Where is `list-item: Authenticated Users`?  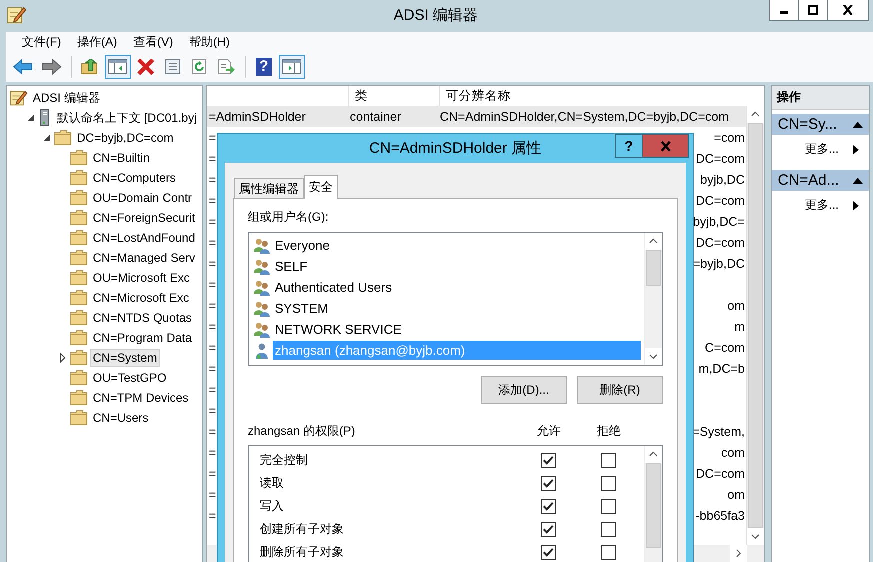
list-item: Authenticated Users is located at coordinates (457, 287).